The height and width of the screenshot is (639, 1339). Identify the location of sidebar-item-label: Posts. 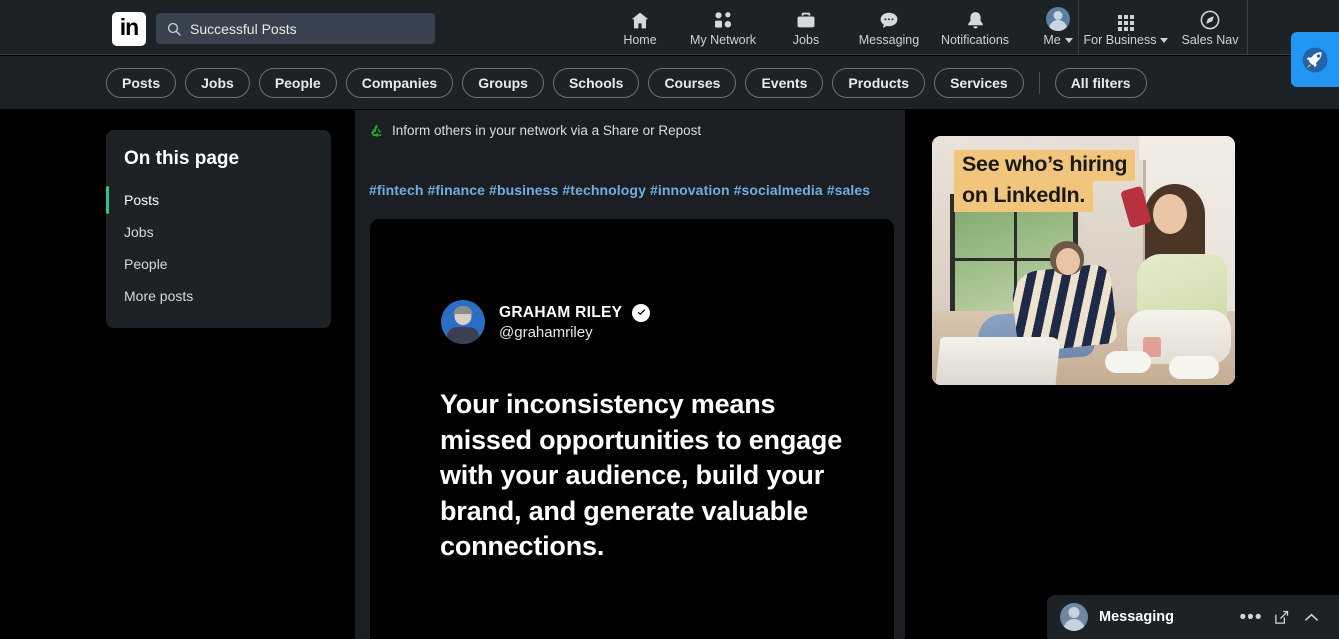
(142, 200).